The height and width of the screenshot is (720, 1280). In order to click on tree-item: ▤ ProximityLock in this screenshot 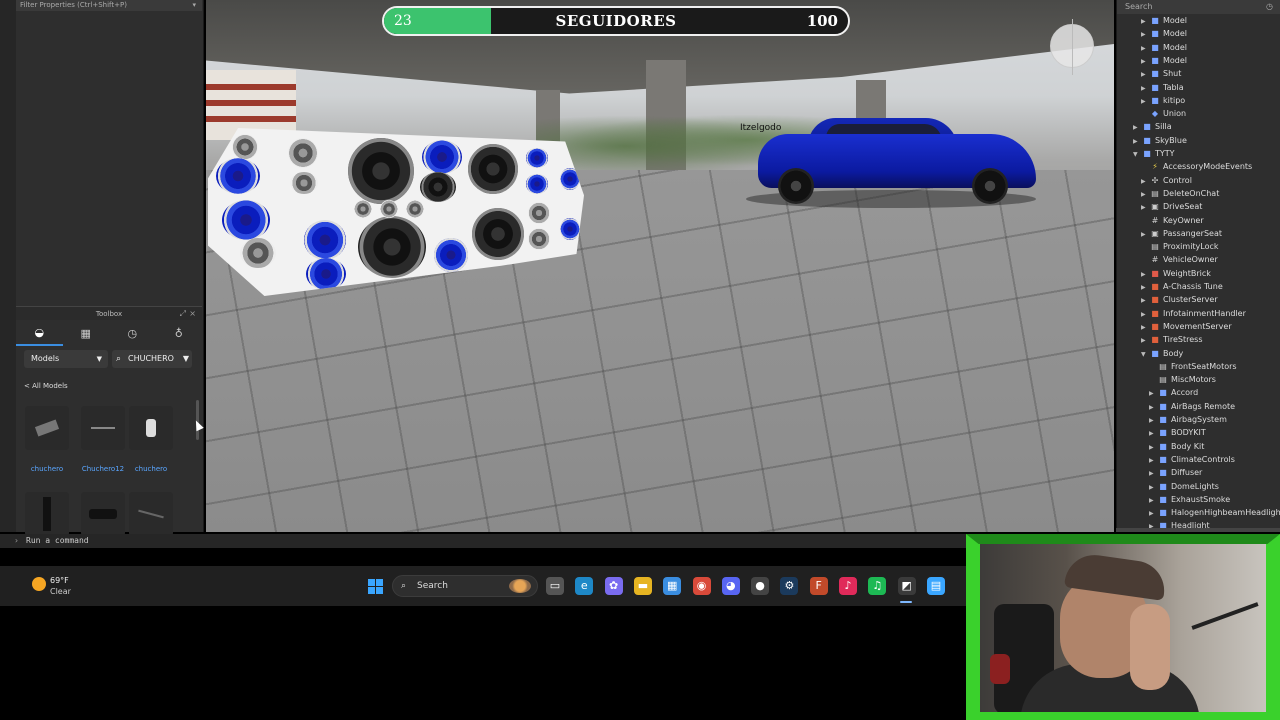, I will do `click(1179, 246)`.